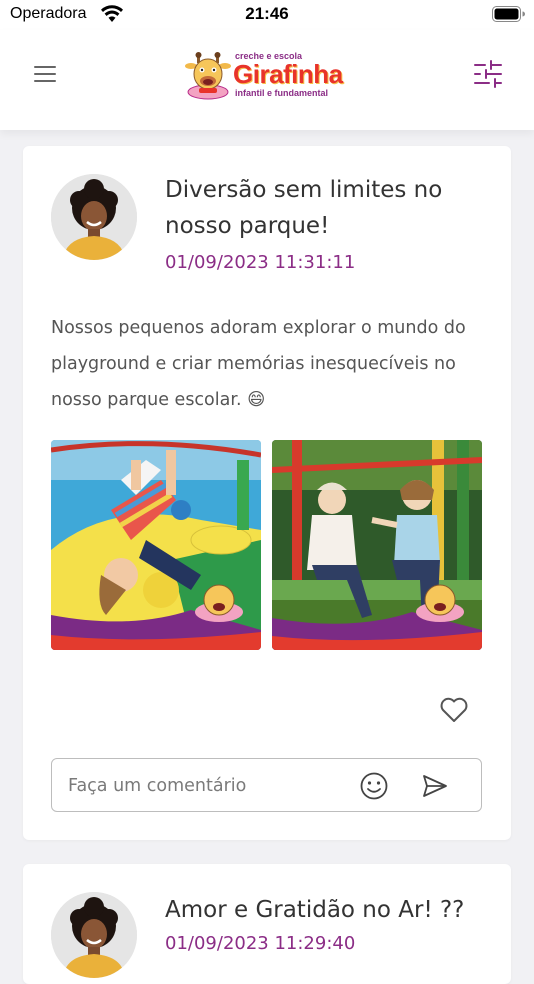  I want to click on filter-sliders-icon, so click(488, 74).